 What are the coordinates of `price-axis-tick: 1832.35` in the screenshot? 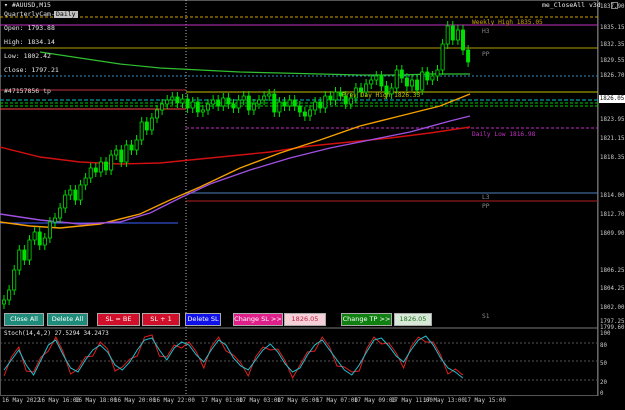 It's located at (612, 45).